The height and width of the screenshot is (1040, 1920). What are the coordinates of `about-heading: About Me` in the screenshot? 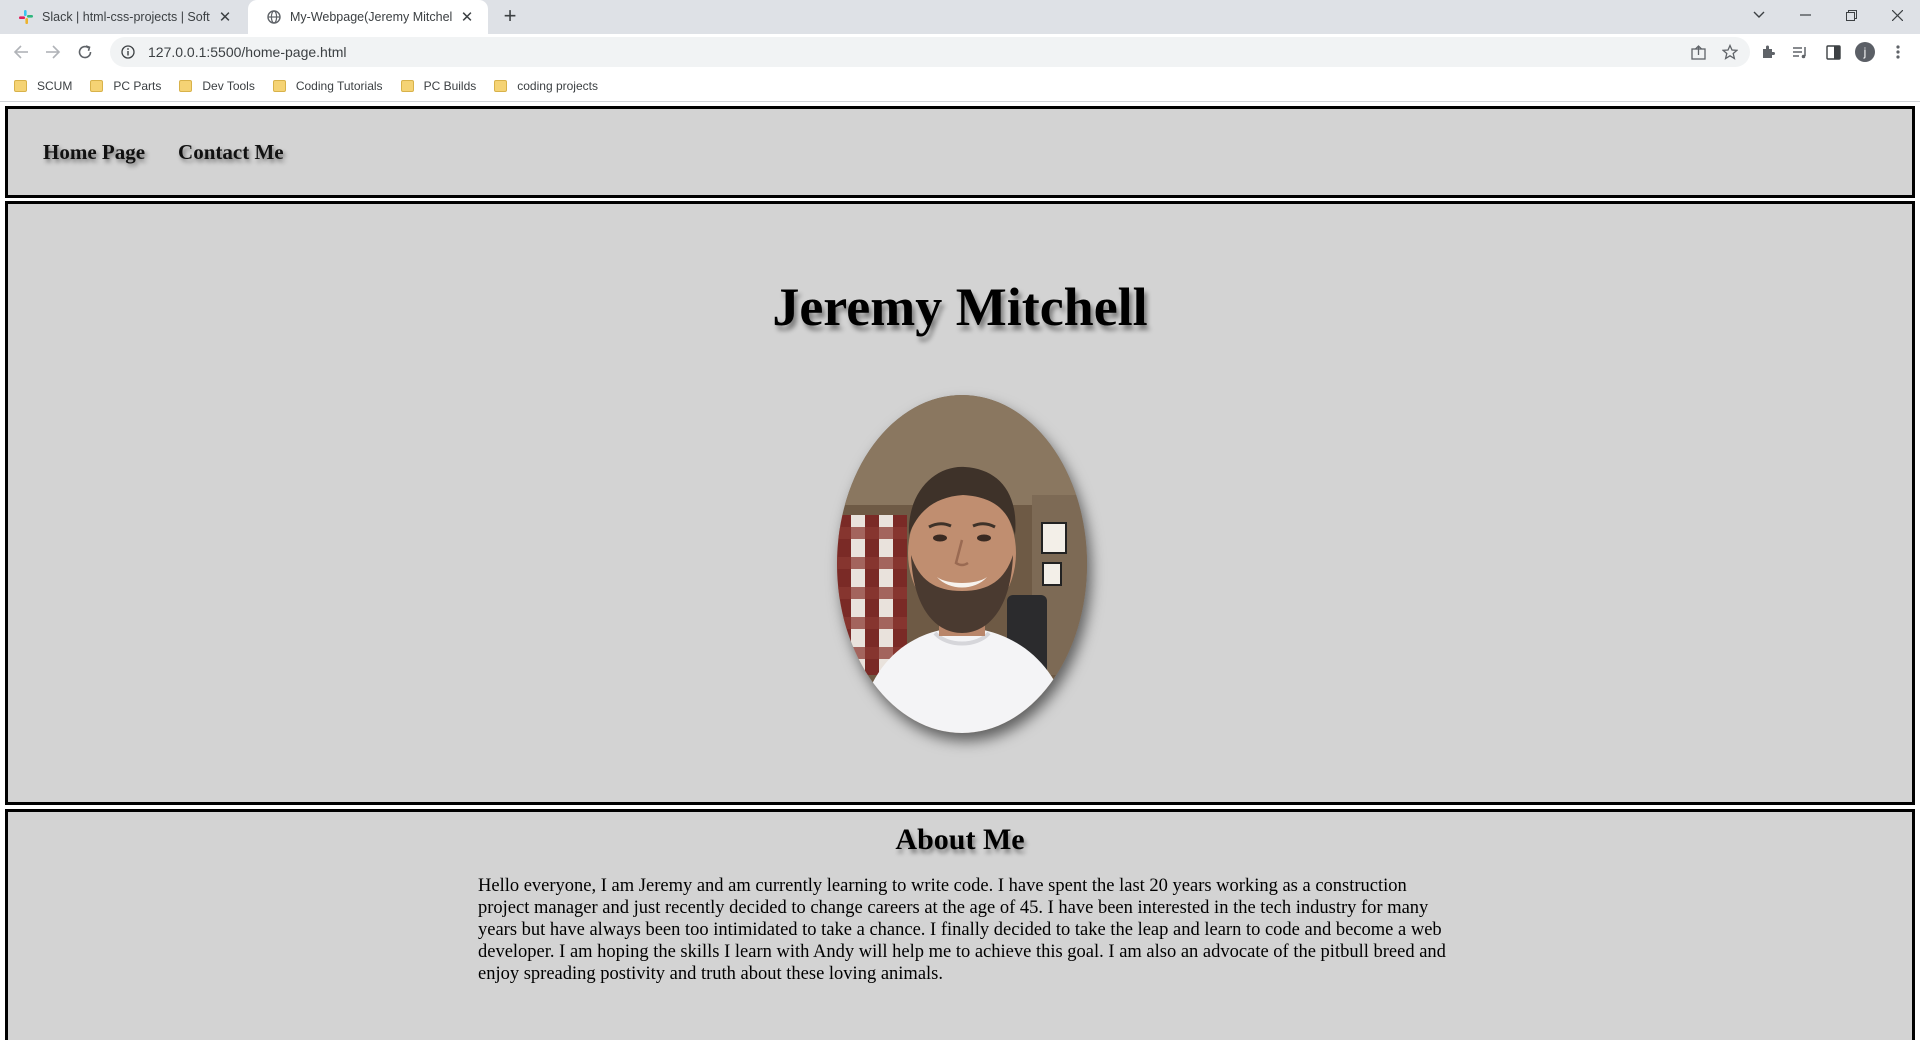 It's located at (960, 839).